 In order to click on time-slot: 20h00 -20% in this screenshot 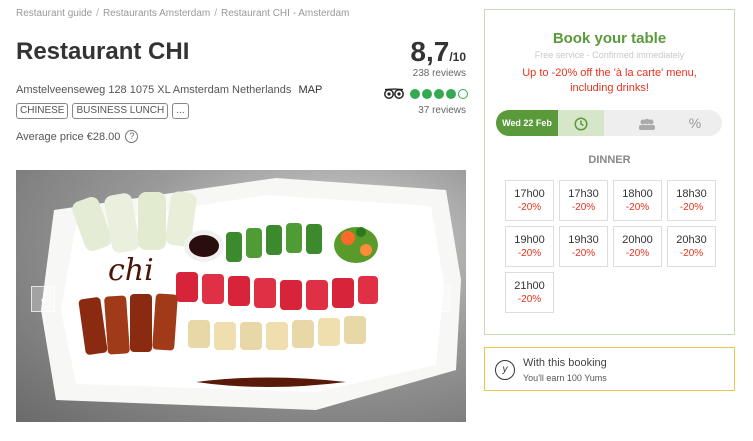, I will do `click(637, 246)`.